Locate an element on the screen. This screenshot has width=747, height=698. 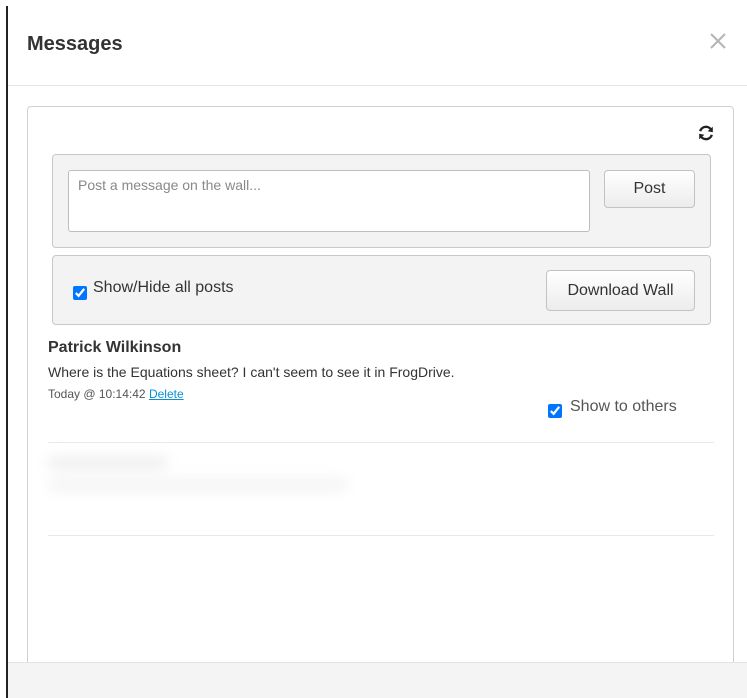
post-form: Post is located at coordinates (381, 201).